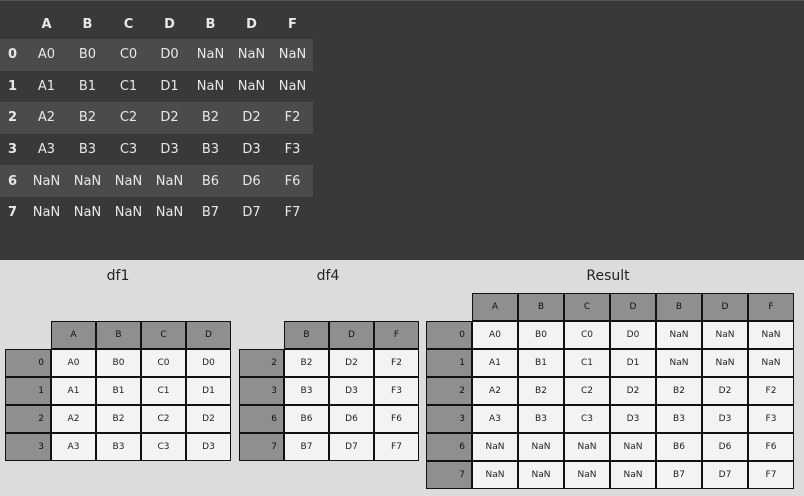  What do you see at coordinates (128, 24) in the screenshot?
I see `column-header: C` at bounding box center [128, 24].